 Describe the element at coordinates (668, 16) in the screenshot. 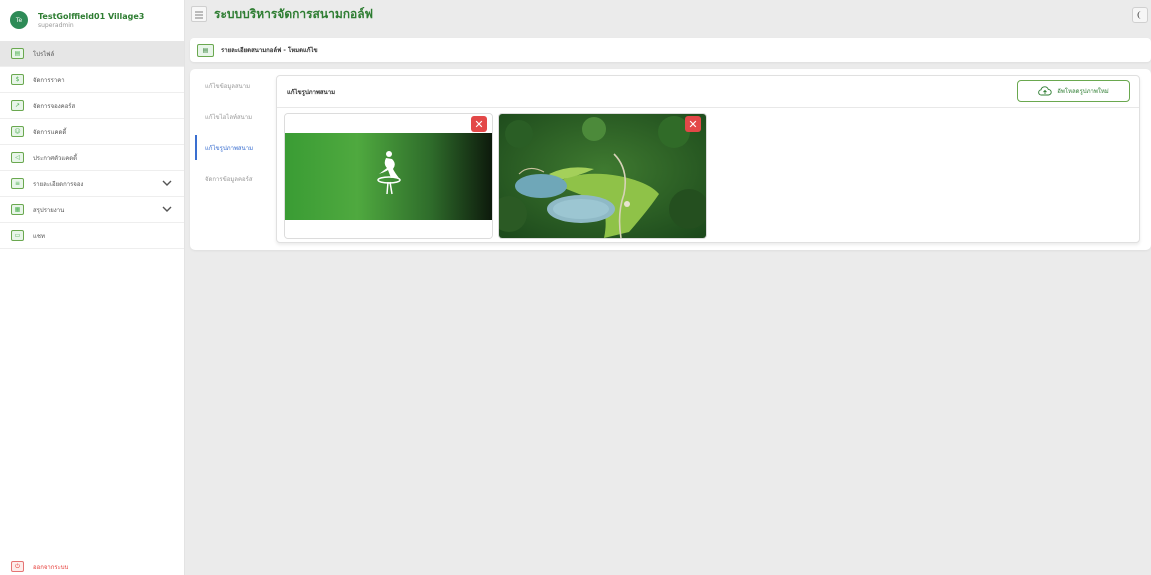

I see `top-header: ระบบบริหารจัดการสนามกอล์ฟ` at that location.